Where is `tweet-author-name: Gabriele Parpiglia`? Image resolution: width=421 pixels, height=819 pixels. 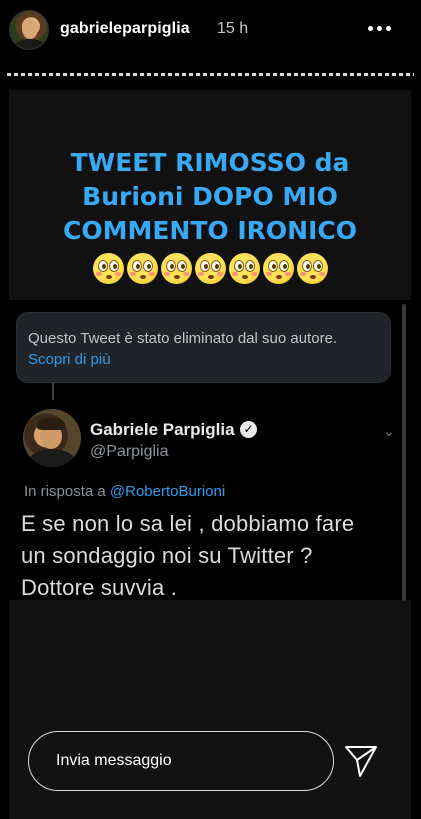 tweet-author-name: Gabriele Parpiglia is located at coordinates (162, 429).